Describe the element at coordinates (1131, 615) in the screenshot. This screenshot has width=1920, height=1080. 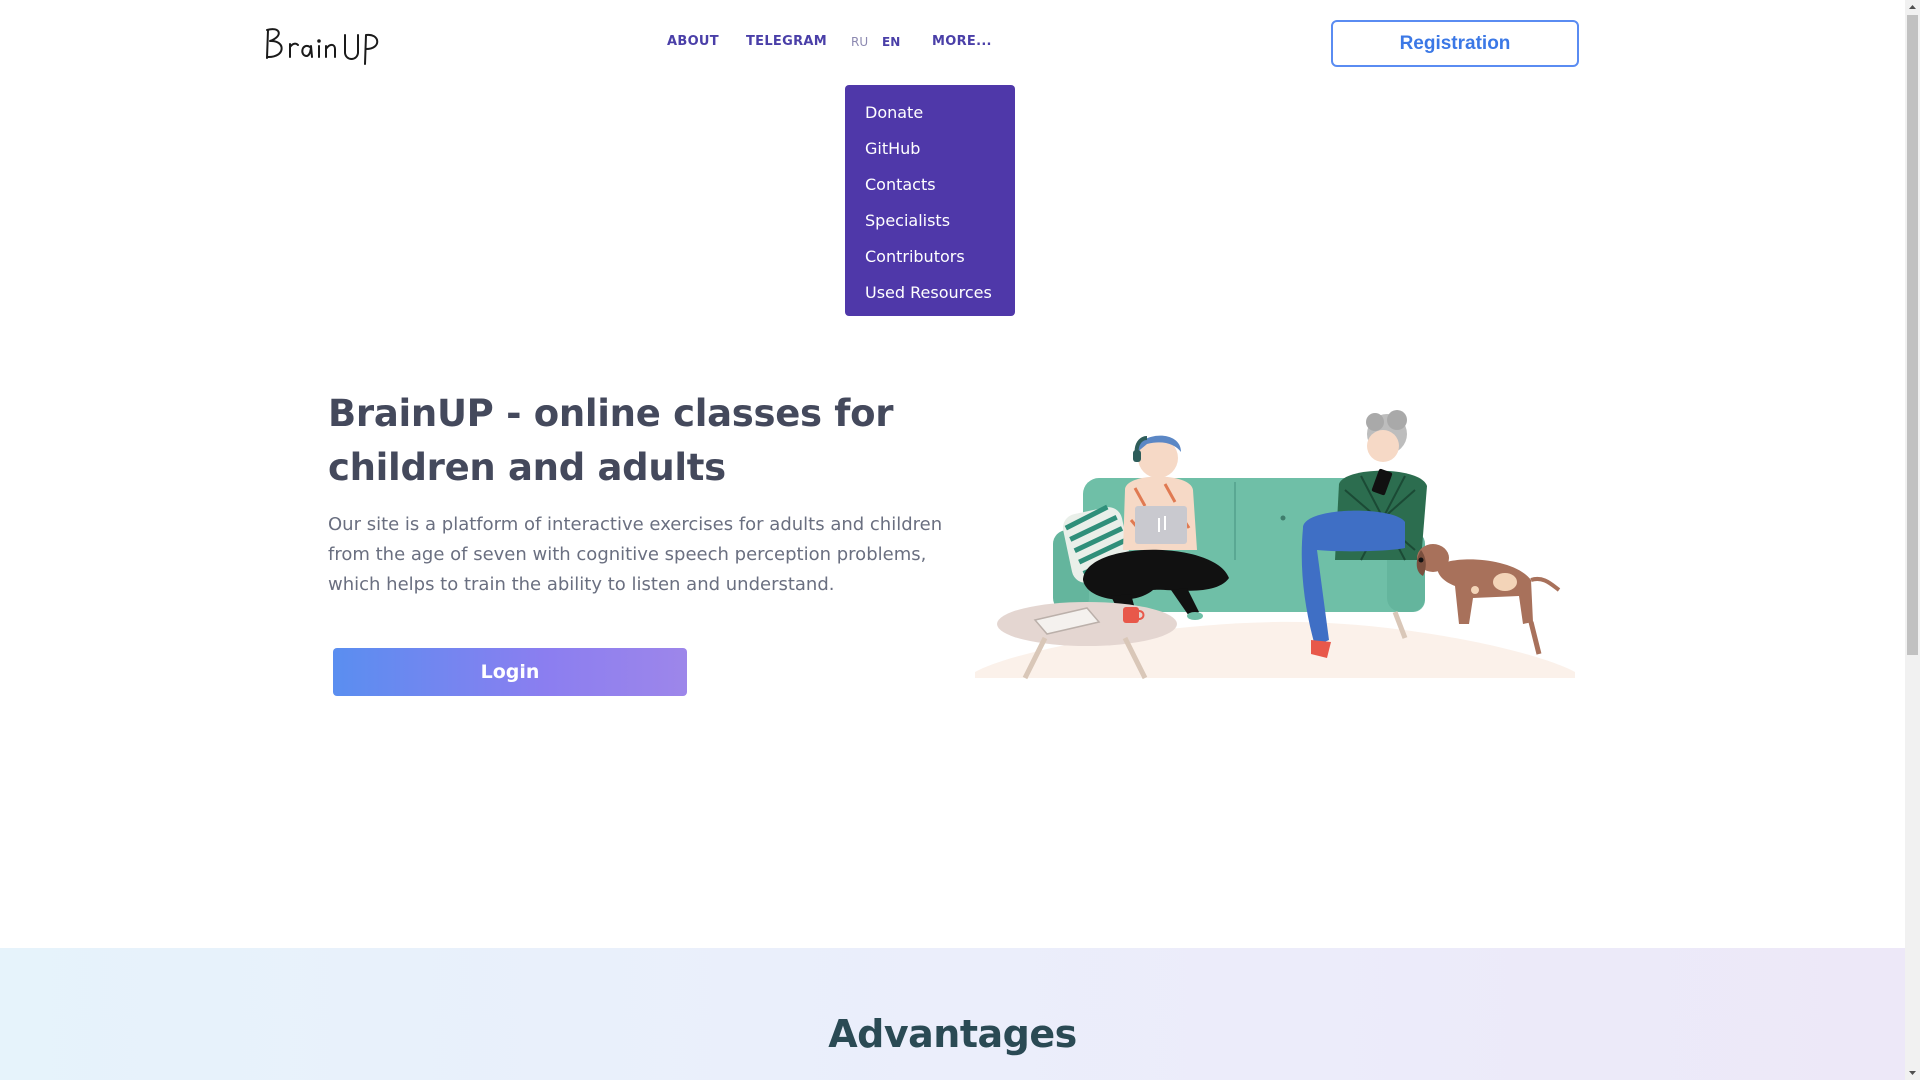
I see `red-mug` at that location.